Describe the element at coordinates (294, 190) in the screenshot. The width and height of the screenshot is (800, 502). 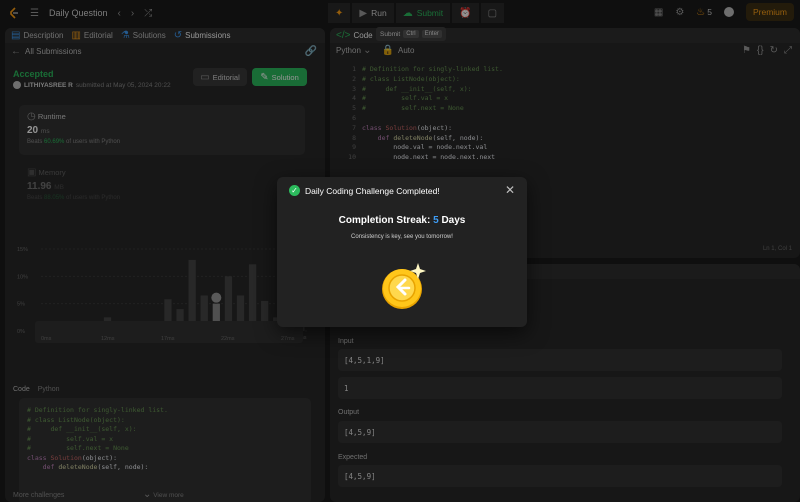
I see `check-circle-icon: ✓` at that location.